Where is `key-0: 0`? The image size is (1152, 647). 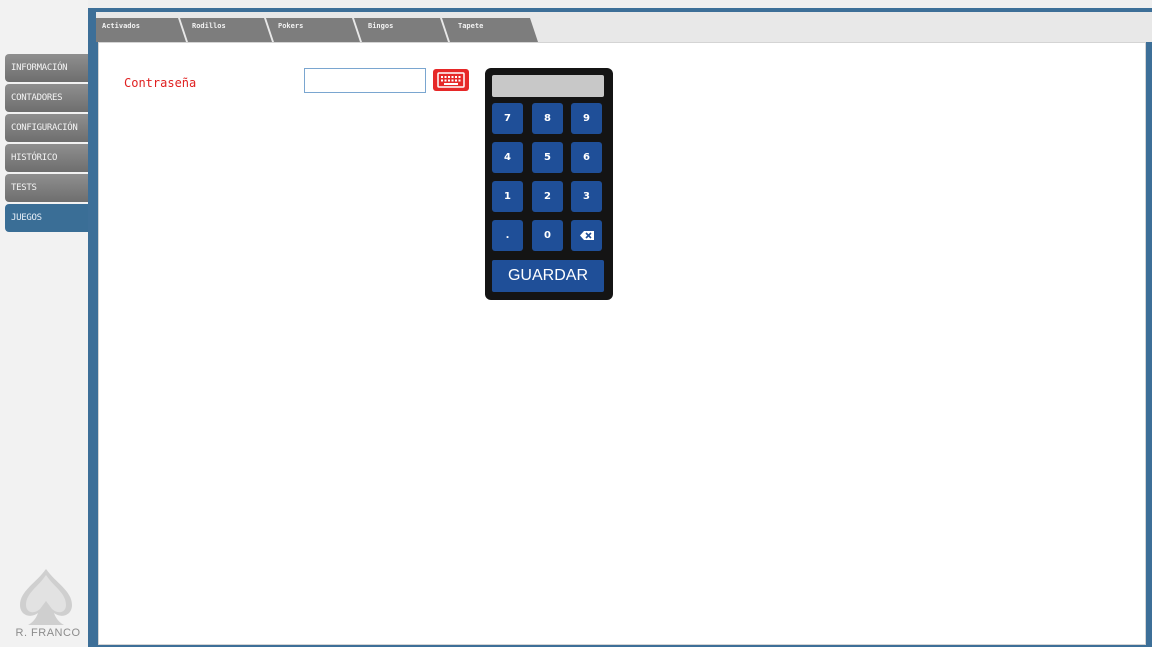 key-0: 0 is located at coordinates (547, 235).